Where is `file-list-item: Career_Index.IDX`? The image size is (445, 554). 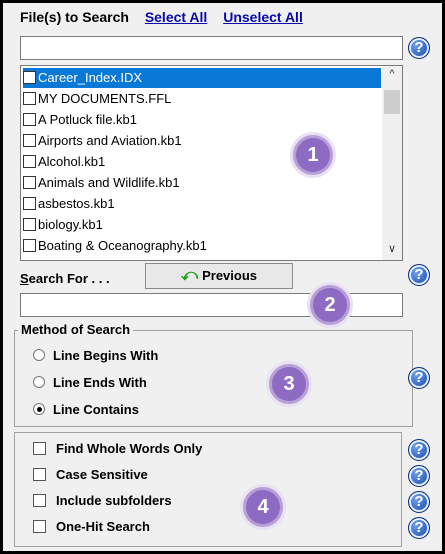 file-list-item: Career_Index.IDX is located at coordinates (202, 78).